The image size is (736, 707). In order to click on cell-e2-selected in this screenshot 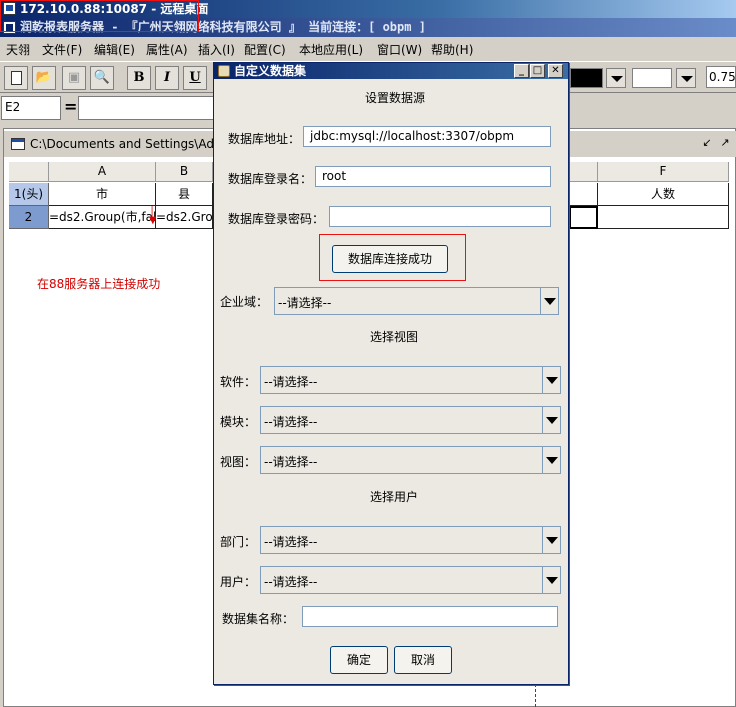, I will do `click(583, 217)`.